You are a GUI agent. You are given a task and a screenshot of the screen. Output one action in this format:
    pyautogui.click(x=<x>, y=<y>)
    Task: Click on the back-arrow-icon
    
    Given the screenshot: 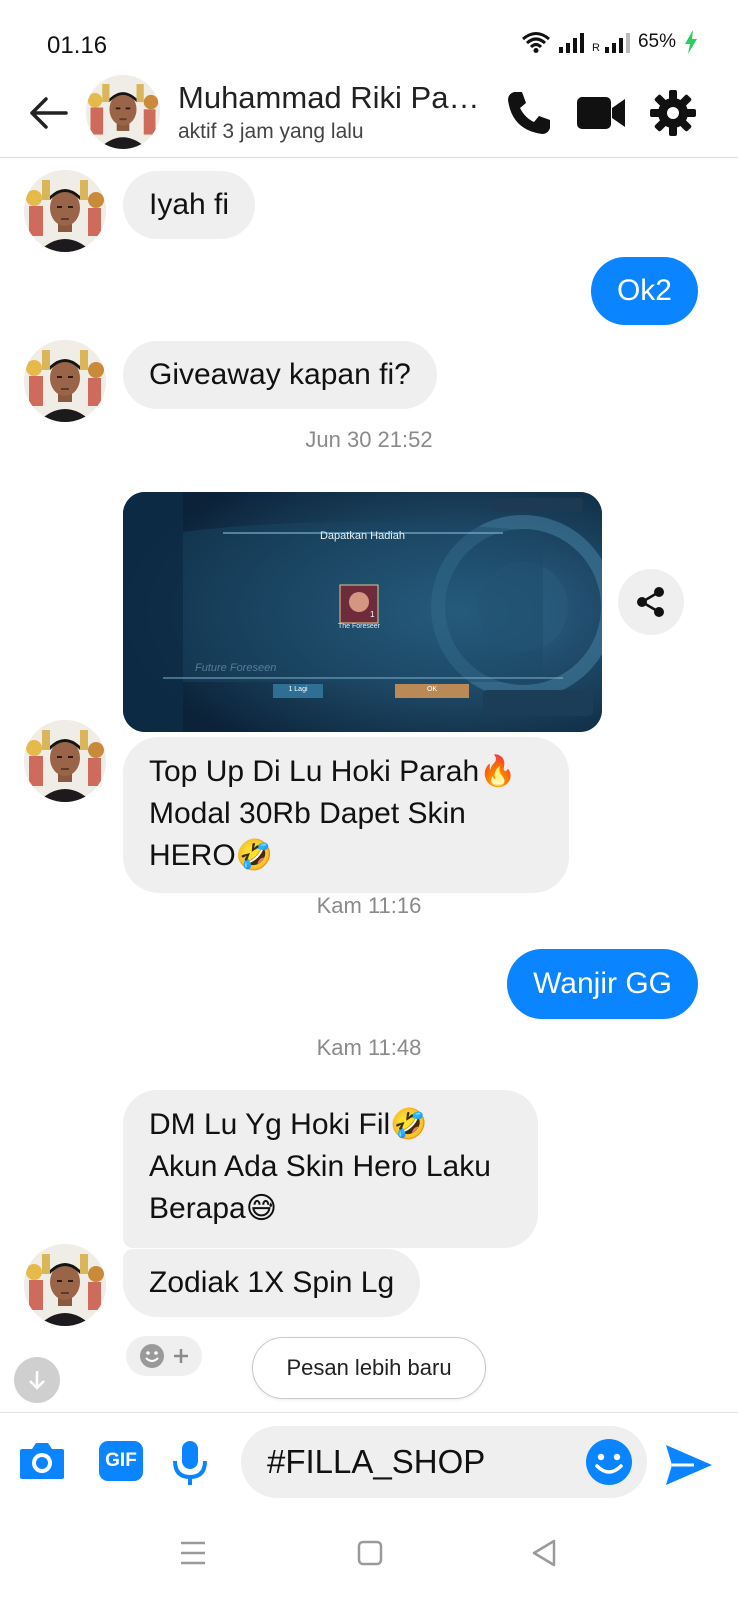 What is the action you would take?
    pyautogui.click(x=49, y=113)
    